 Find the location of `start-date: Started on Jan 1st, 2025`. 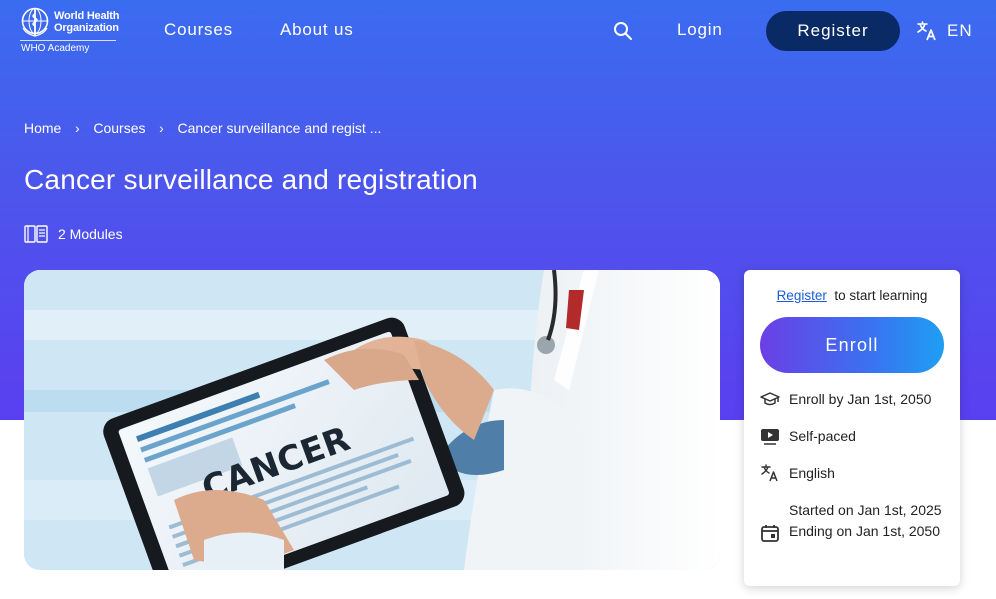

start-date: Started on Jan 1st, 2025 is located at coordinates (865, 510).